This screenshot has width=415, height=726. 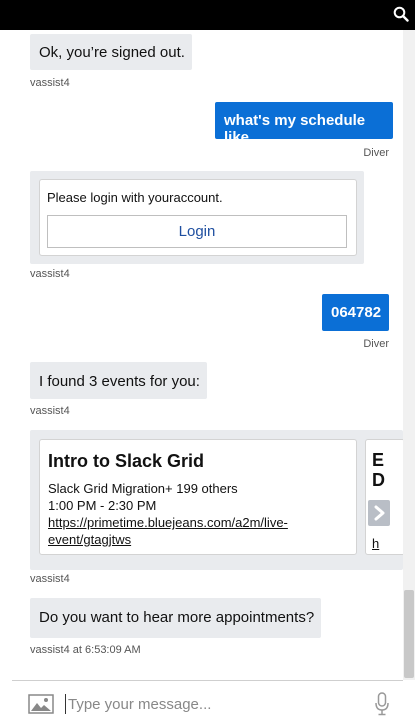 I want to click on carousel-next-button, so click(x=379, y=513).